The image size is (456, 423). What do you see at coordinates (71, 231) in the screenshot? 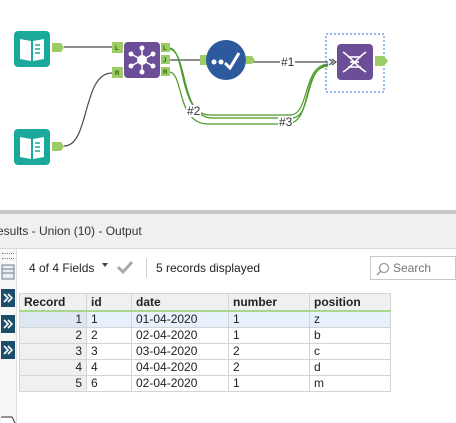
I see `results-title: esults - Union (10) - Output` at bounding box center [71, 231].